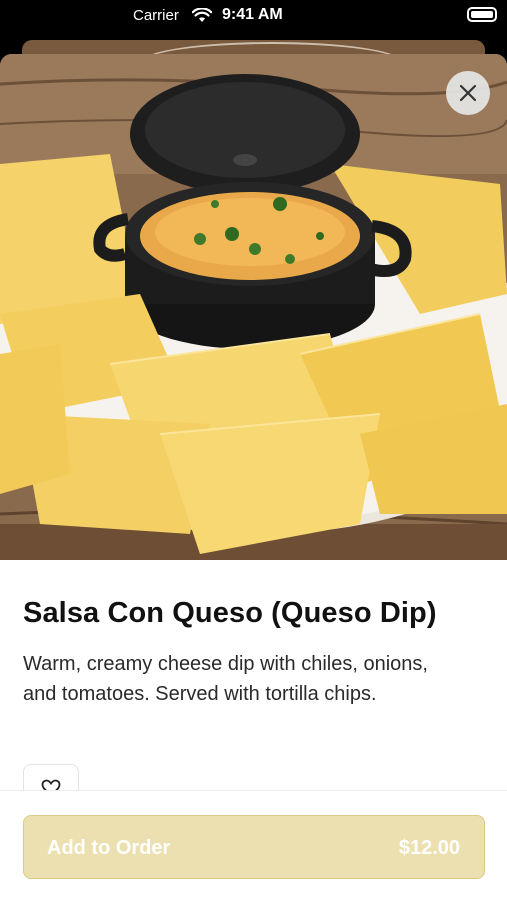 The width and height of the screenshot is (507, 900). Describe the element at coordinates (109, 848) in the screenshot. I see `add-to-order-label: Add to Order` at that location.